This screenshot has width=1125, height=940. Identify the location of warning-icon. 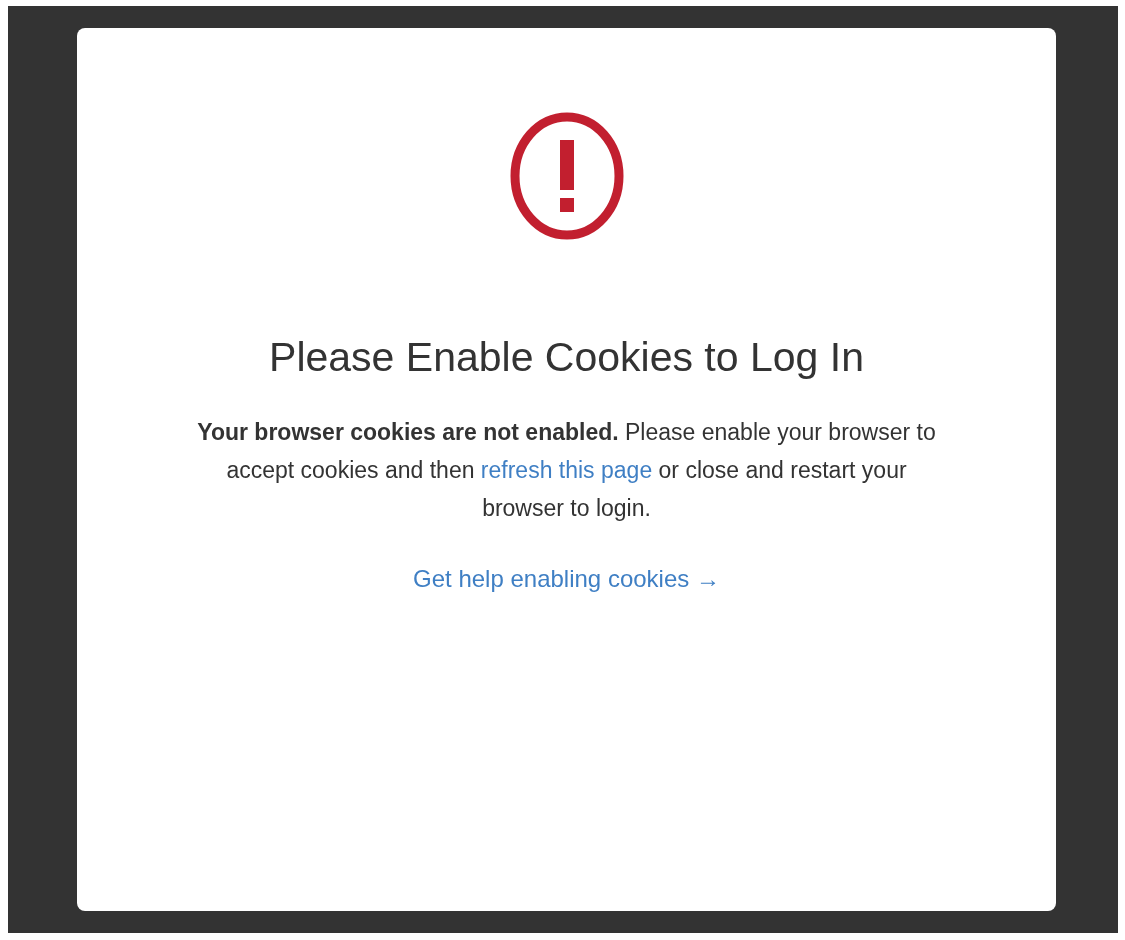
(566, 176).